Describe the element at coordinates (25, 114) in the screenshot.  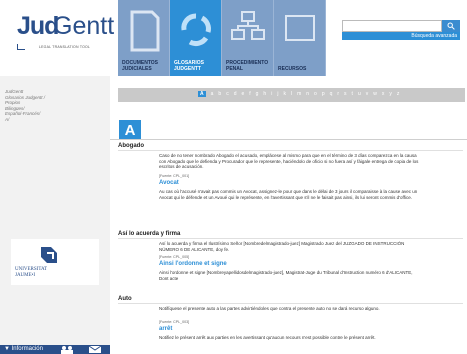
I see `breadcrumb-item: Español-Francés/` at that location.